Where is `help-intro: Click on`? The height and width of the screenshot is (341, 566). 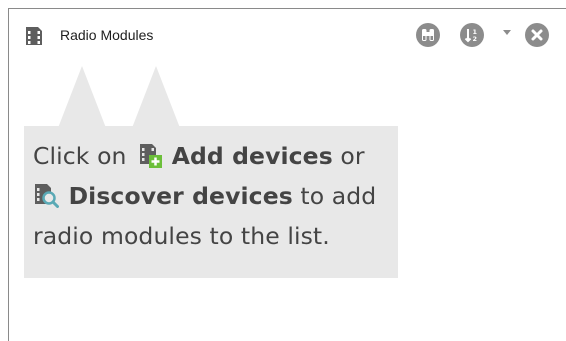
help-intro: Click on is located at coordinates (80, 156).